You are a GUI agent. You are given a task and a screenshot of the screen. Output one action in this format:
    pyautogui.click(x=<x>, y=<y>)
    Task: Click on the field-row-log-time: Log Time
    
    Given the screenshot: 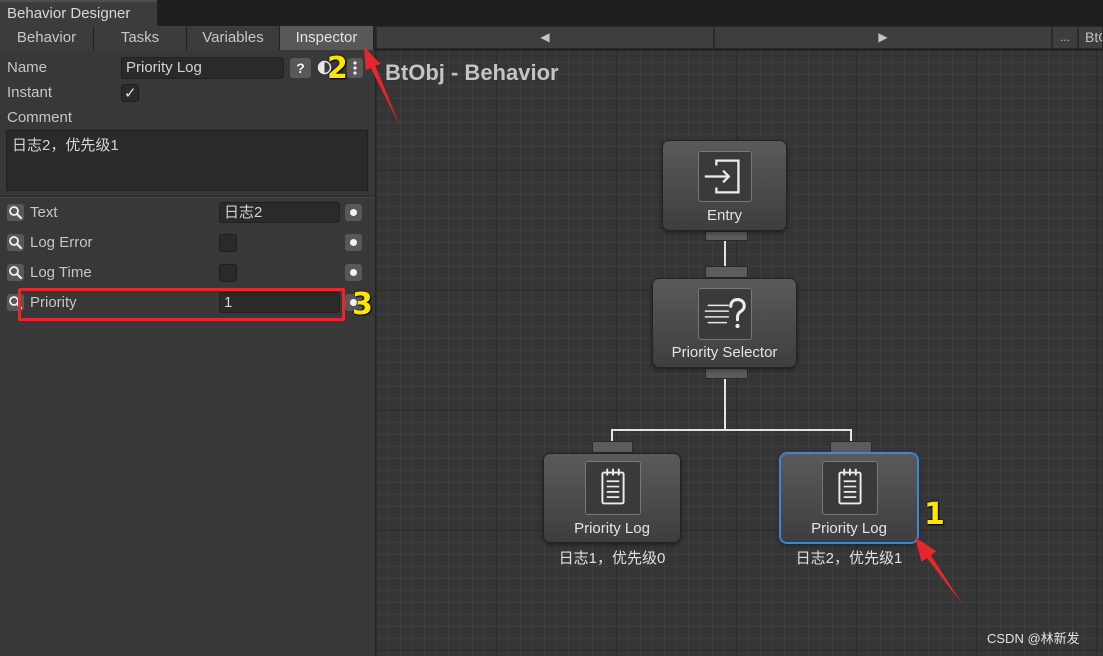 What is the action you would take?
    pyautogui.click(x=187, y=272)
    